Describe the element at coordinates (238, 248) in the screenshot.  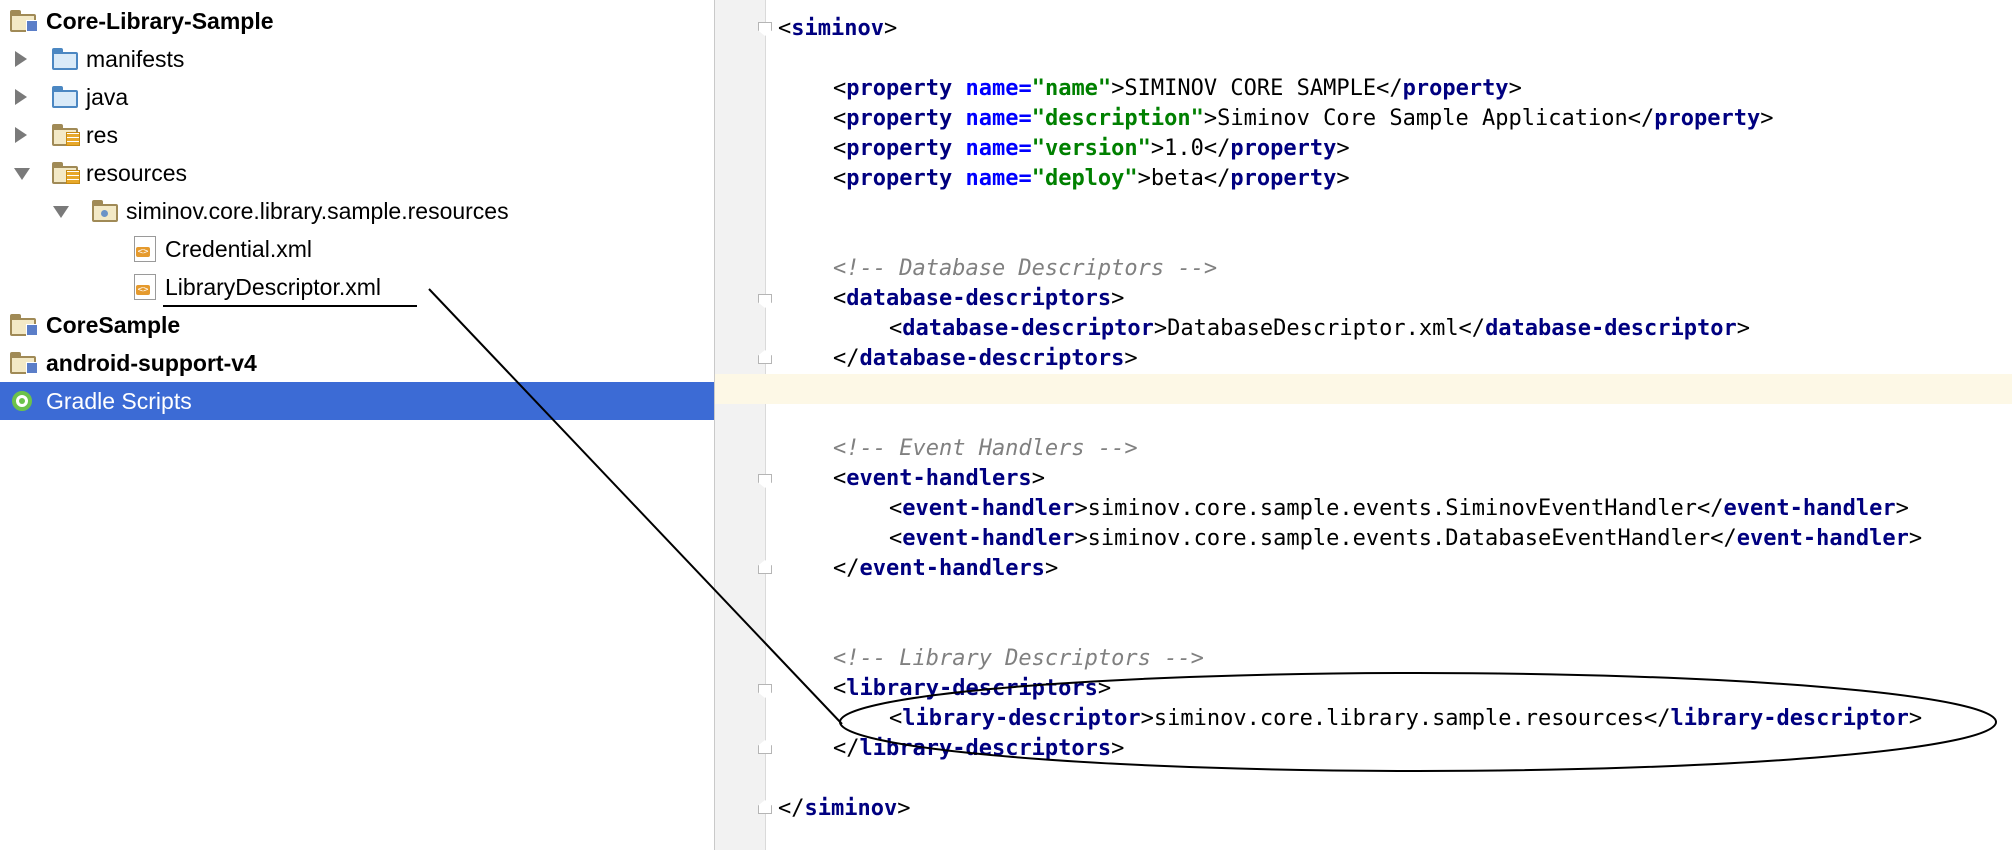
I see `tree-item-label: Credential.xml` at that location.